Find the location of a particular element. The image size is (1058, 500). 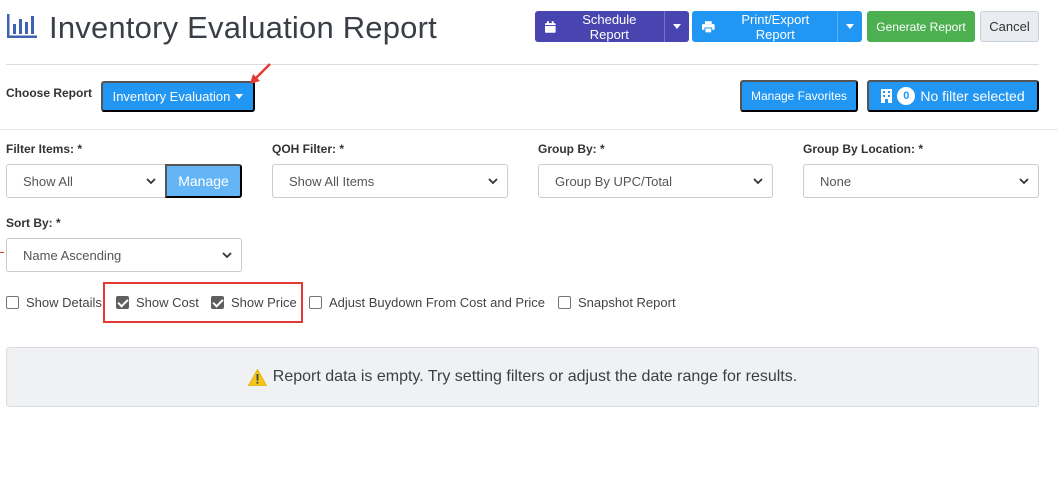

schedule-report-split-button: Schedule Report is located at coordinates (612, 26).